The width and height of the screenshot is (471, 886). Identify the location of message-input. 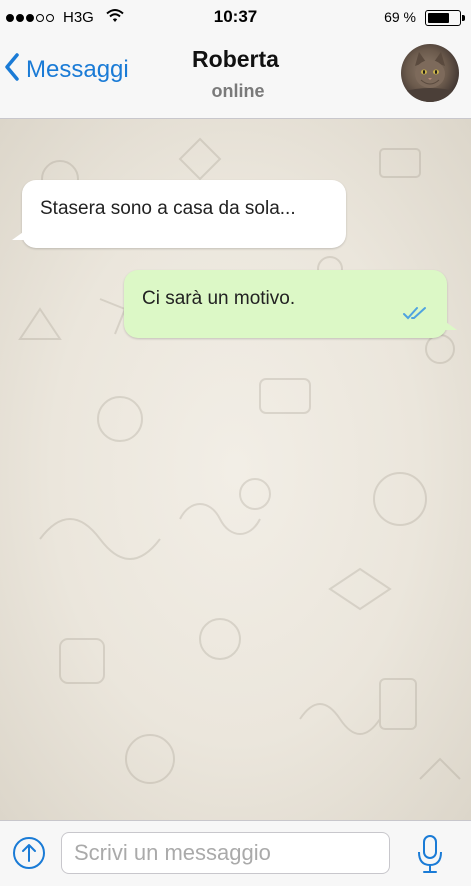
(225, 853).